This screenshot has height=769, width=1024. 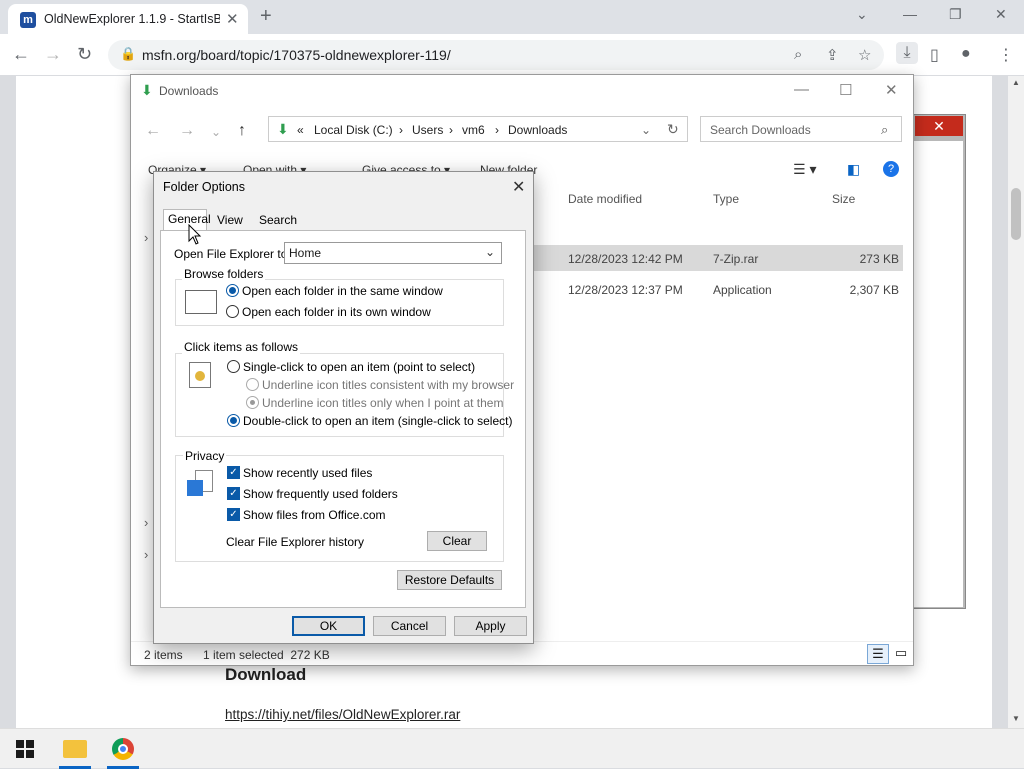 What do you see at coordinates (845, 90) in the screenshot?
I see `maximize-icon: ☐` at bounding box center [845, 90].